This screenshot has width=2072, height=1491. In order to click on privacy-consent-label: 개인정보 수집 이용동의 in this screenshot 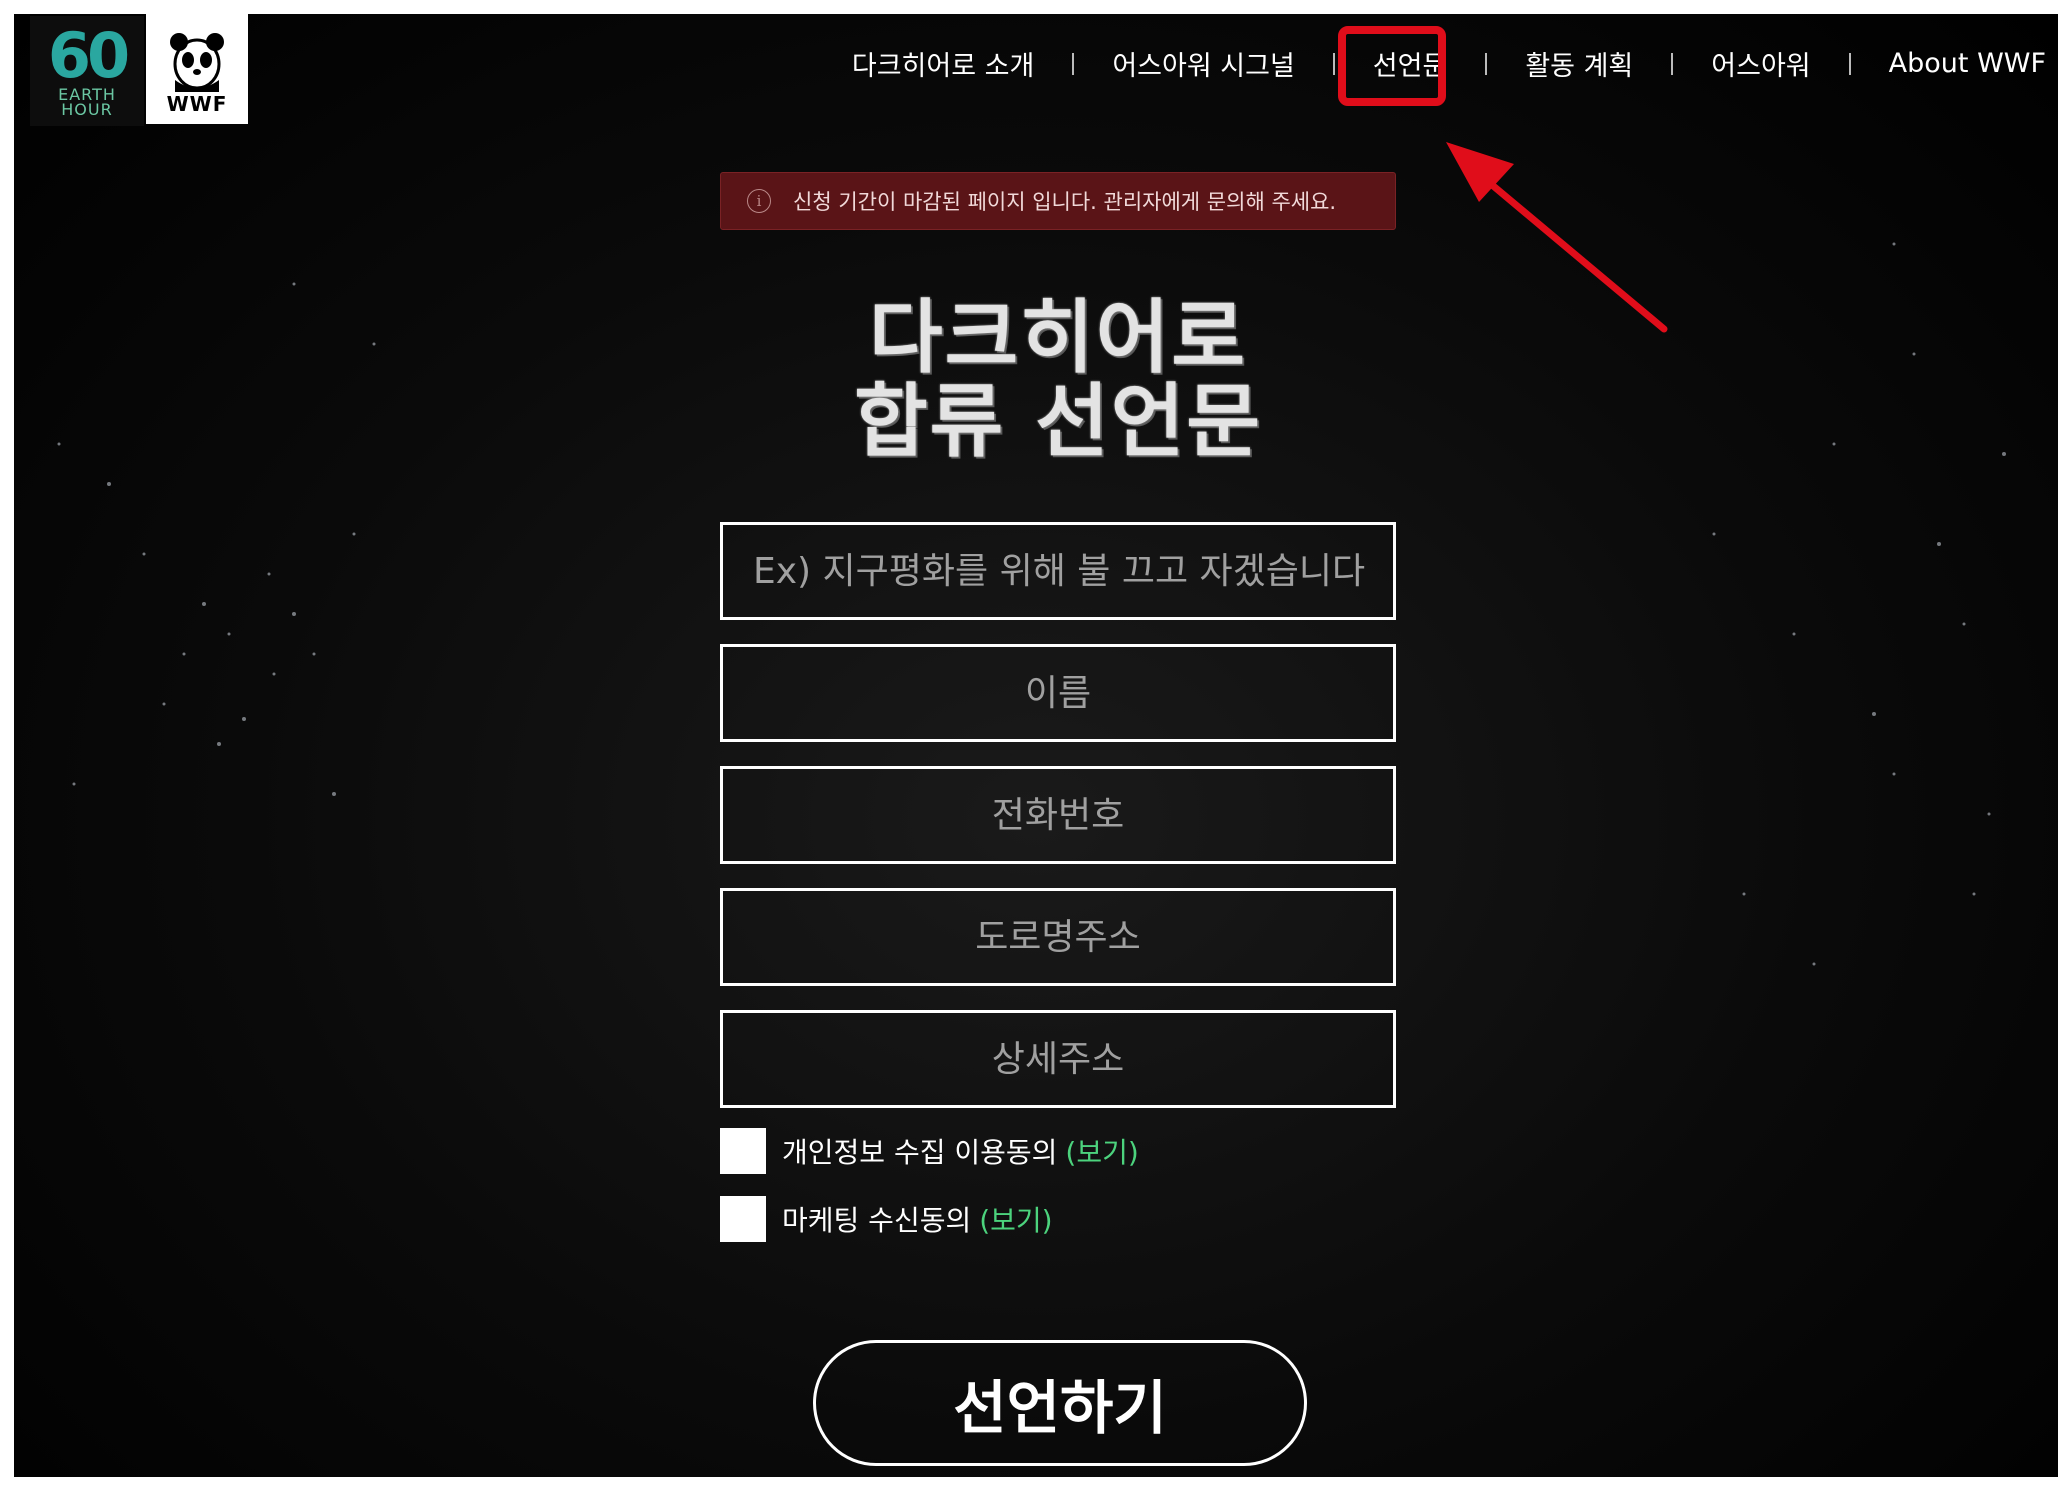, I will do `click(920, 1152)`.